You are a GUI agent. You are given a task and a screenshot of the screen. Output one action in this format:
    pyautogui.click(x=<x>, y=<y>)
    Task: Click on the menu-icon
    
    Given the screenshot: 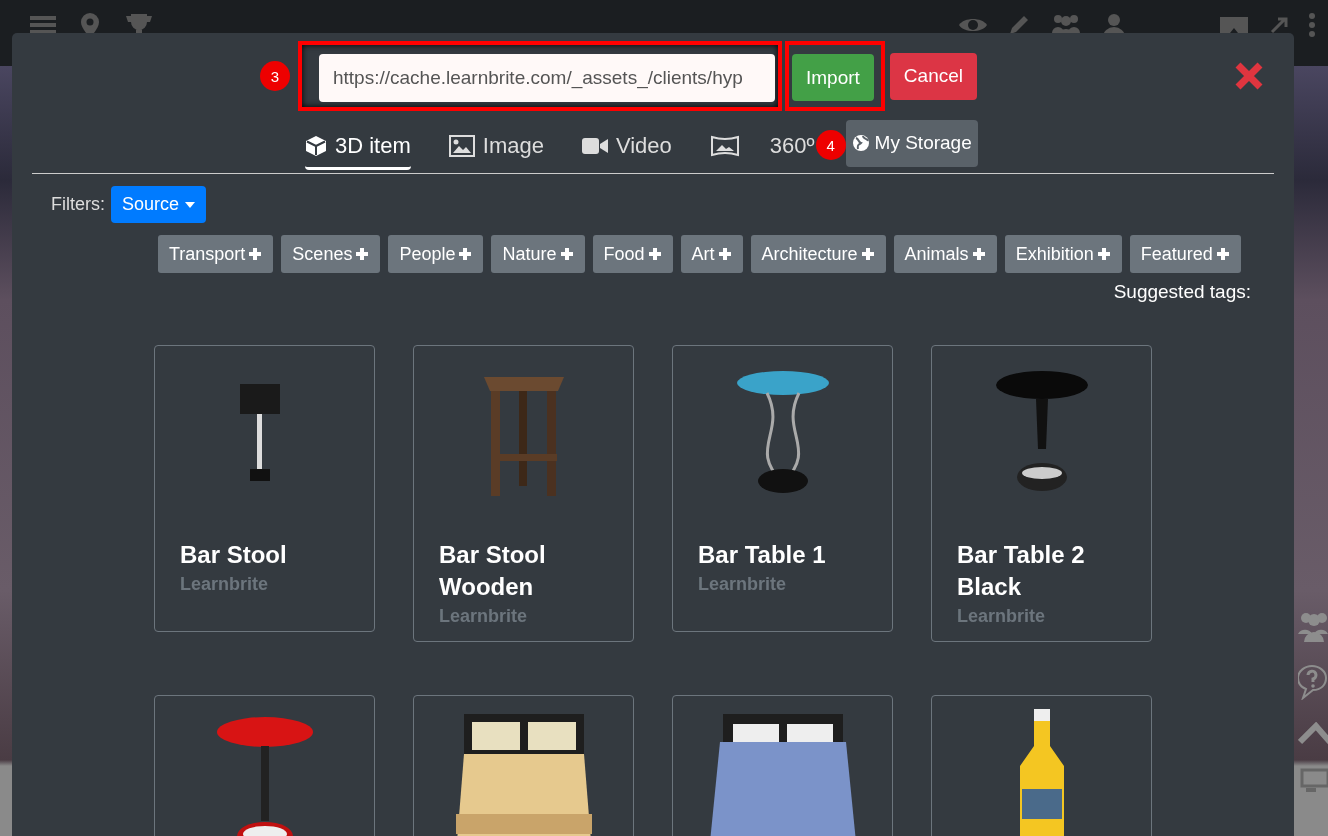 What is the action you would take?
    pyautogui.click(x=43, y=25)
    